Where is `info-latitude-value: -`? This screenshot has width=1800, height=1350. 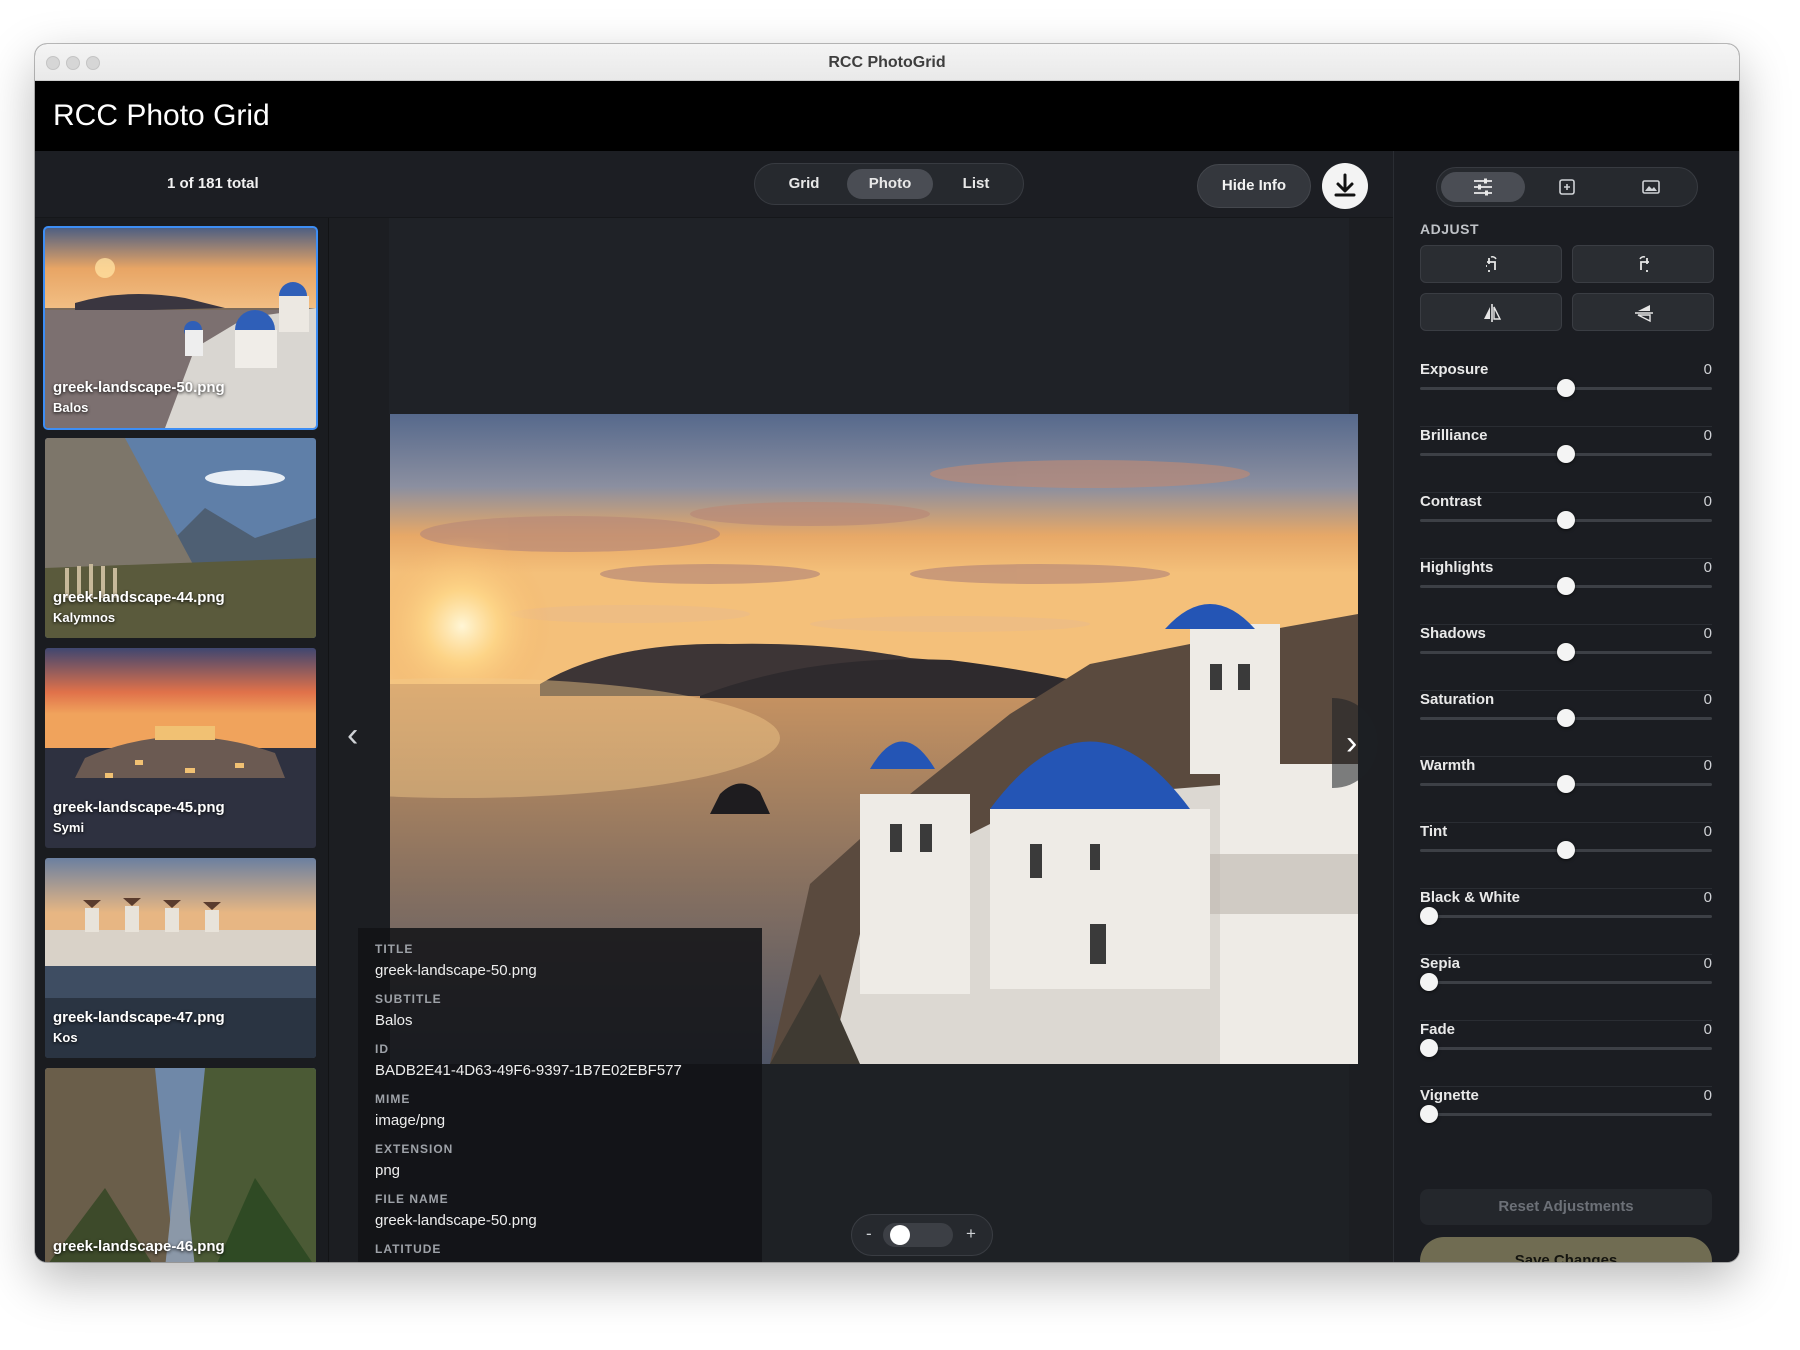
info-latitude-value: - is located at coordinates (377, 1261).